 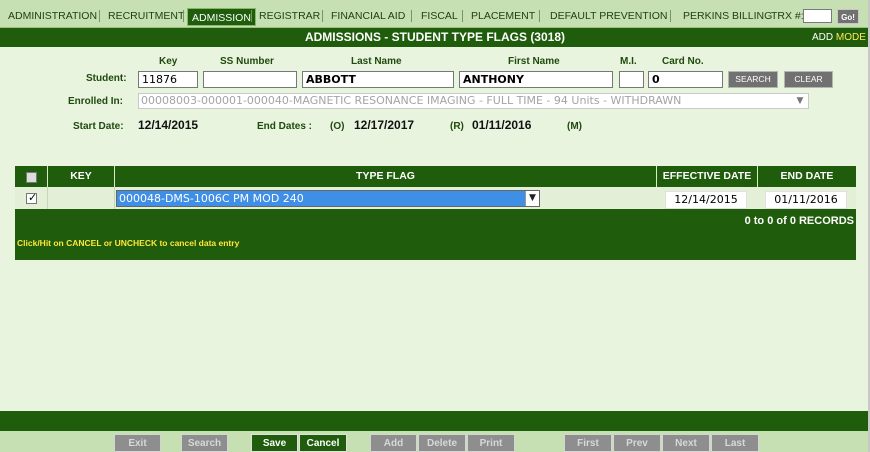 I want to click on cancel-button: Cancel, so click(x=323, y=443).